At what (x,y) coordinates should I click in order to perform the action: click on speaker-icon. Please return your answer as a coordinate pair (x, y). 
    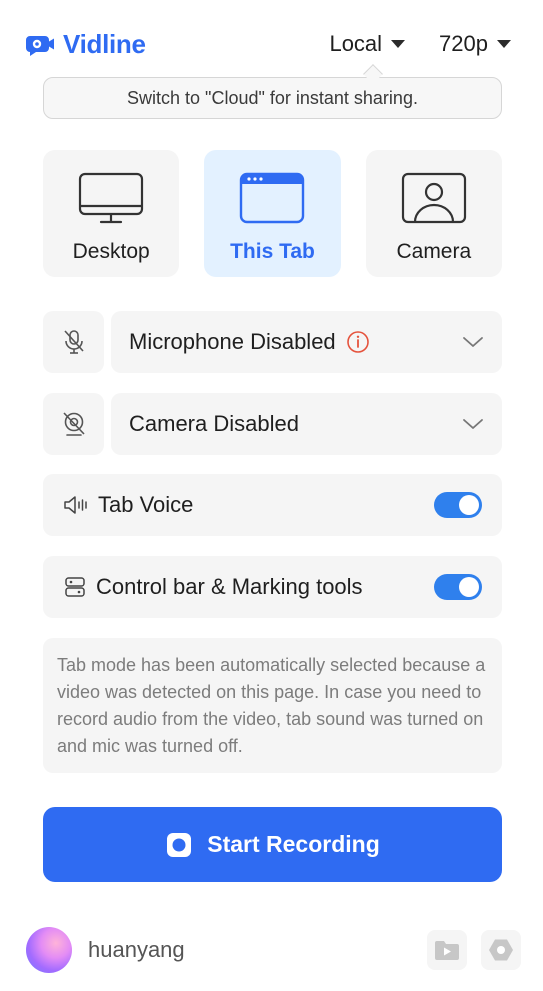
    Looking at the image, I should click on (75, 505).